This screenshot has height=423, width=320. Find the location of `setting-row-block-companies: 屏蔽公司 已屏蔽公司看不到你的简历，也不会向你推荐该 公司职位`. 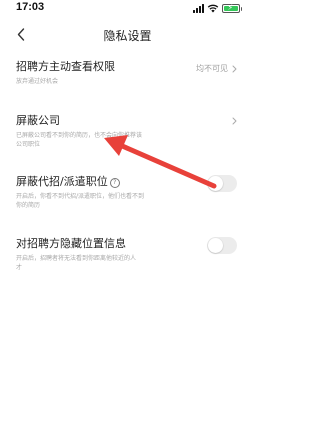

setting-row-block-companies: 屏蔽公司 已屏蔽公司看不到你的简历，也不会向你推荐该 公司职位 is located at coordinates (127, 134).